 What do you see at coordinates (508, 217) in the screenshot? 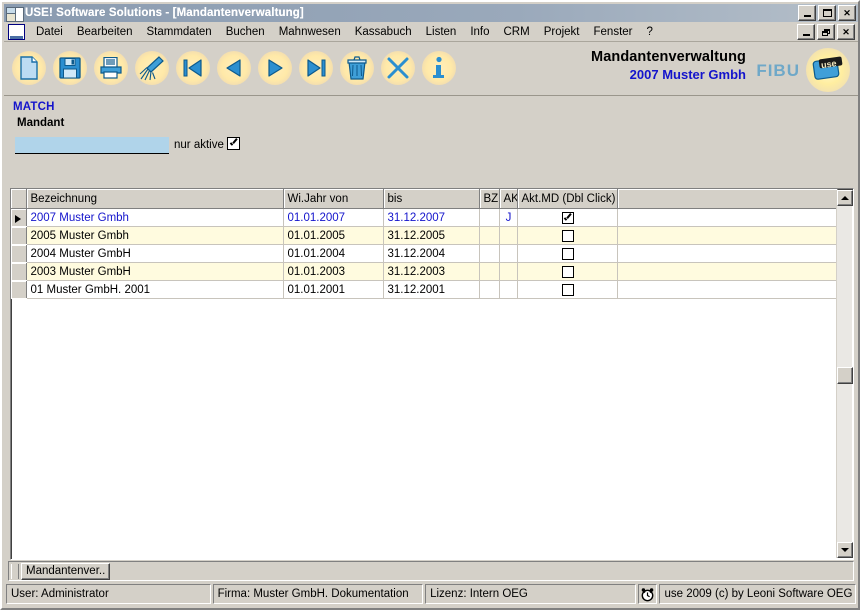
I see `cell-ak: J` at bounding box center [508, 217].